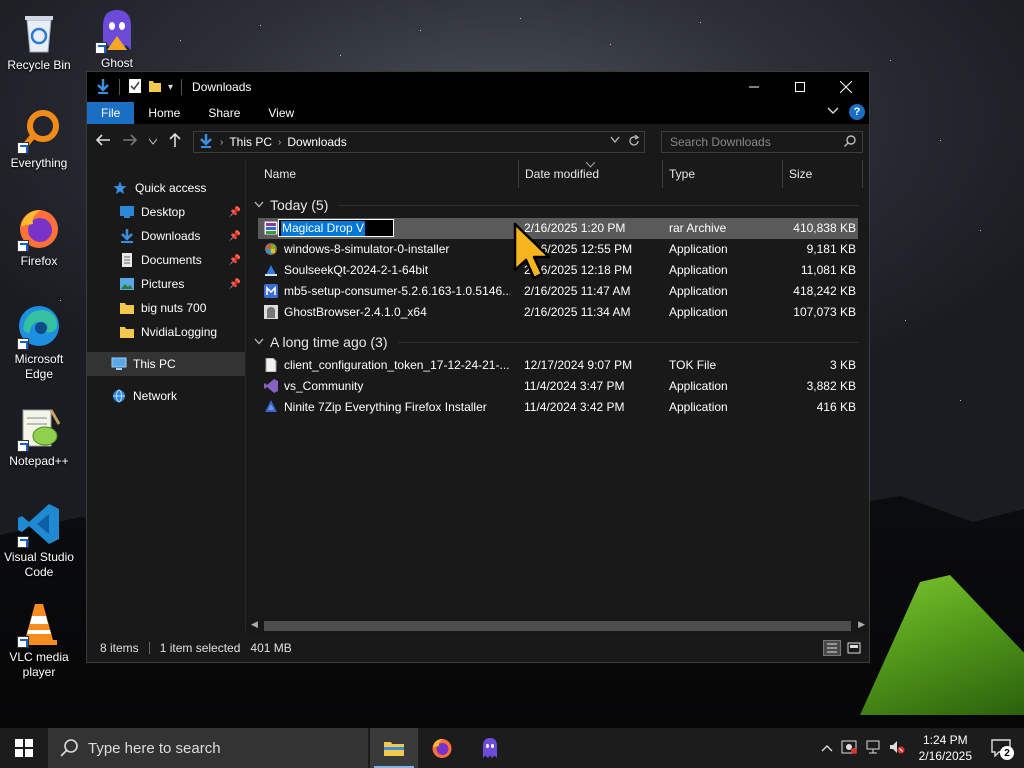 The image size is (1024, 768). Describe the element at coordinates (119, 648) in the screenshot. I see `item-count: 8 items` at that location.